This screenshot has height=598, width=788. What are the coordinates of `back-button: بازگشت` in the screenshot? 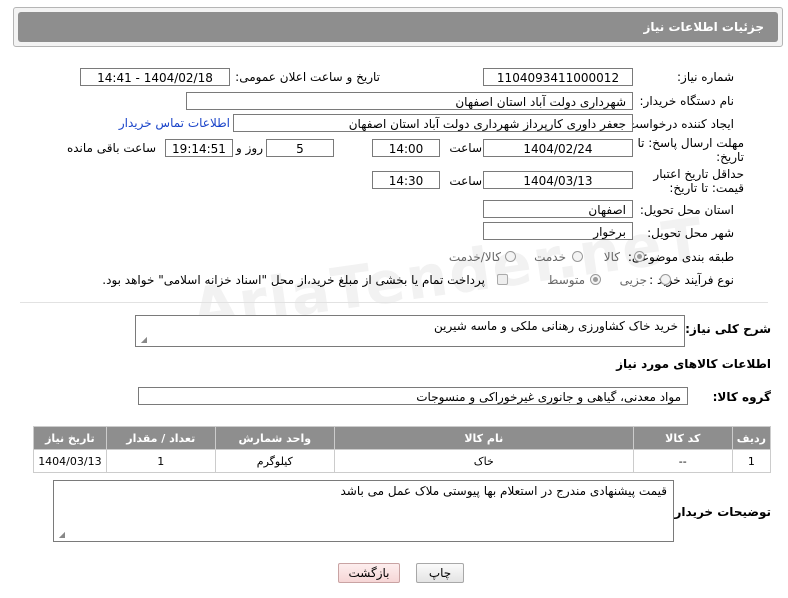 It's located at (369, 573).